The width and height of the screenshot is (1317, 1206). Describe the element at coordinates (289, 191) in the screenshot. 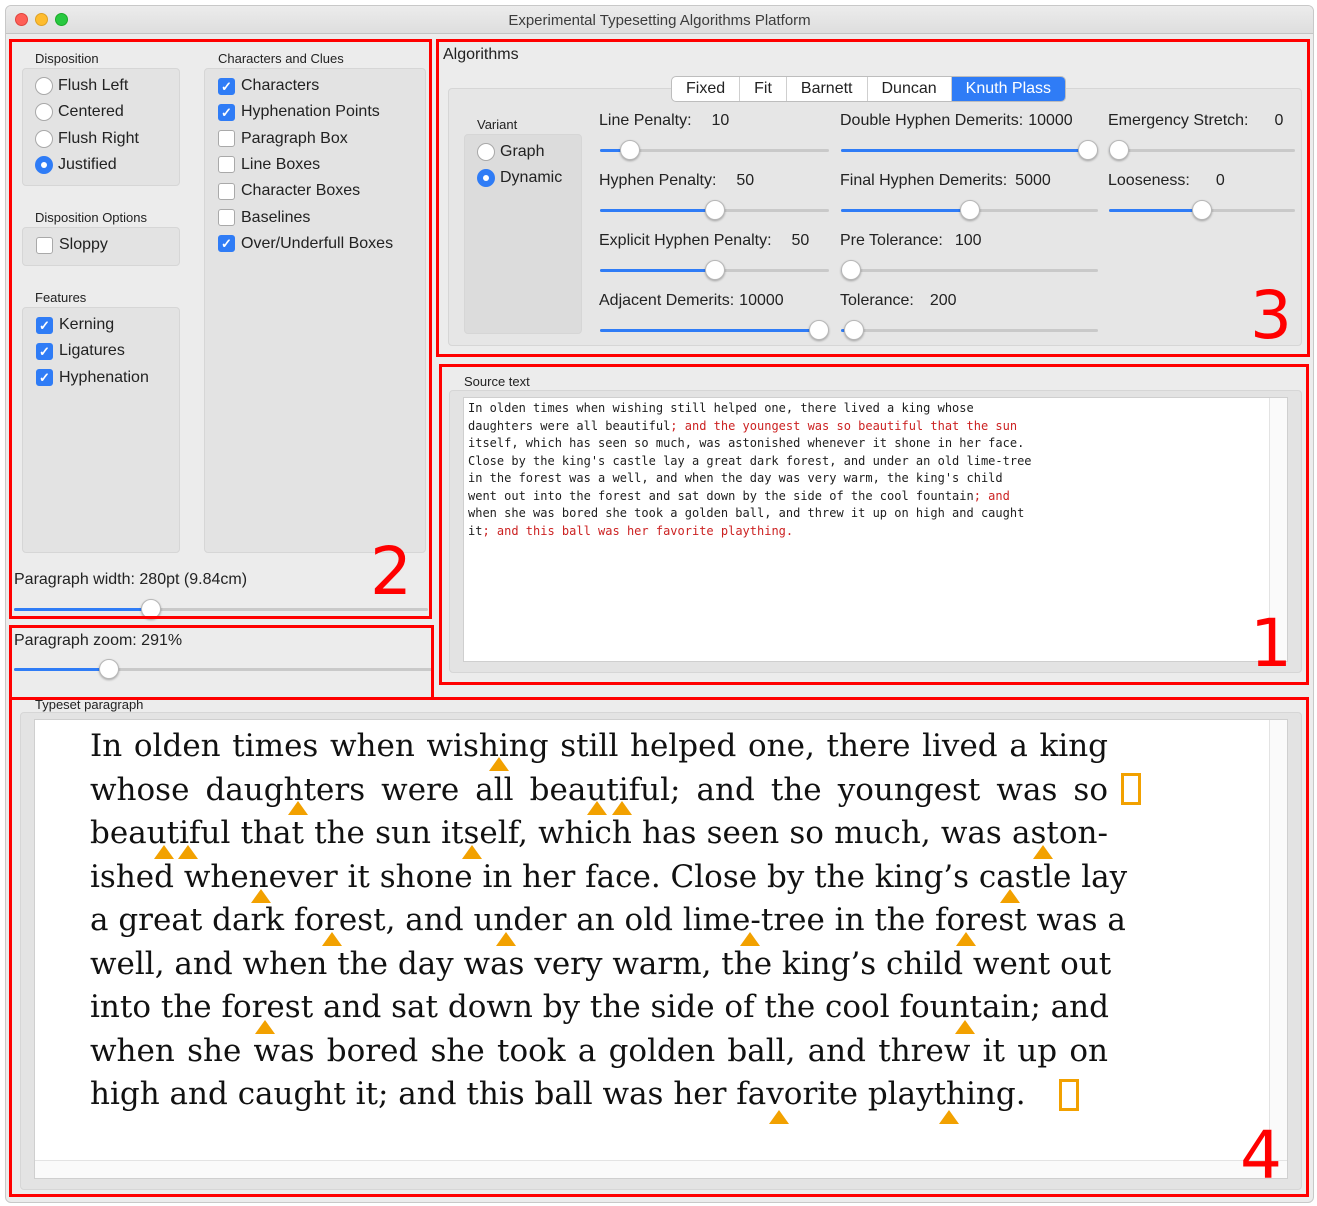

I see `character-boxes-checkbox: Character Boxes` at that location.